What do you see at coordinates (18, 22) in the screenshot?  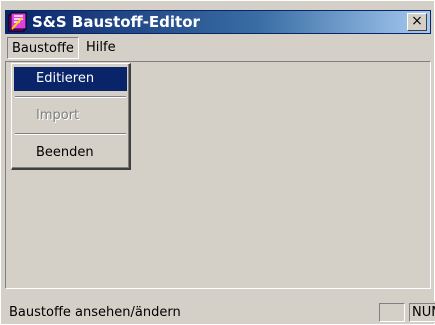 I see `app-book-icon` at bounding box center [18, 22].